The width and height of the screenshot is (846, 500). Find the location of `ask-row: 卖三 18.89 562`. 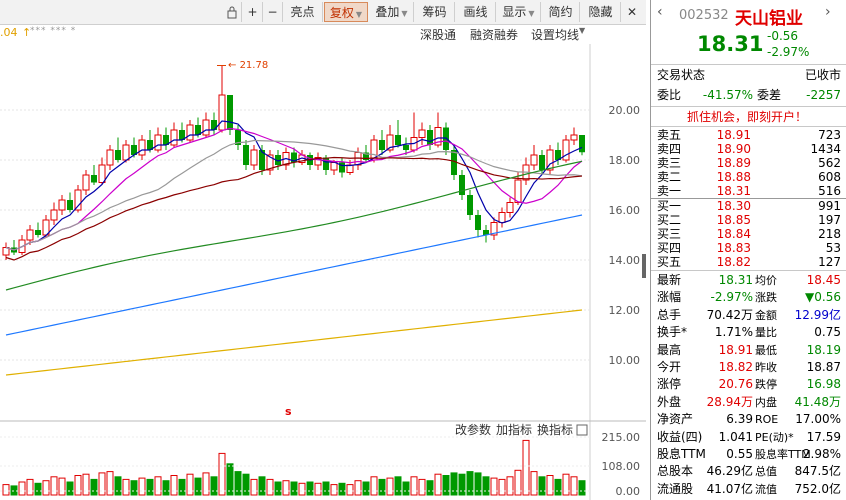

ask-row: 卖三 18.89 562 is located at coordinates (749, 163).